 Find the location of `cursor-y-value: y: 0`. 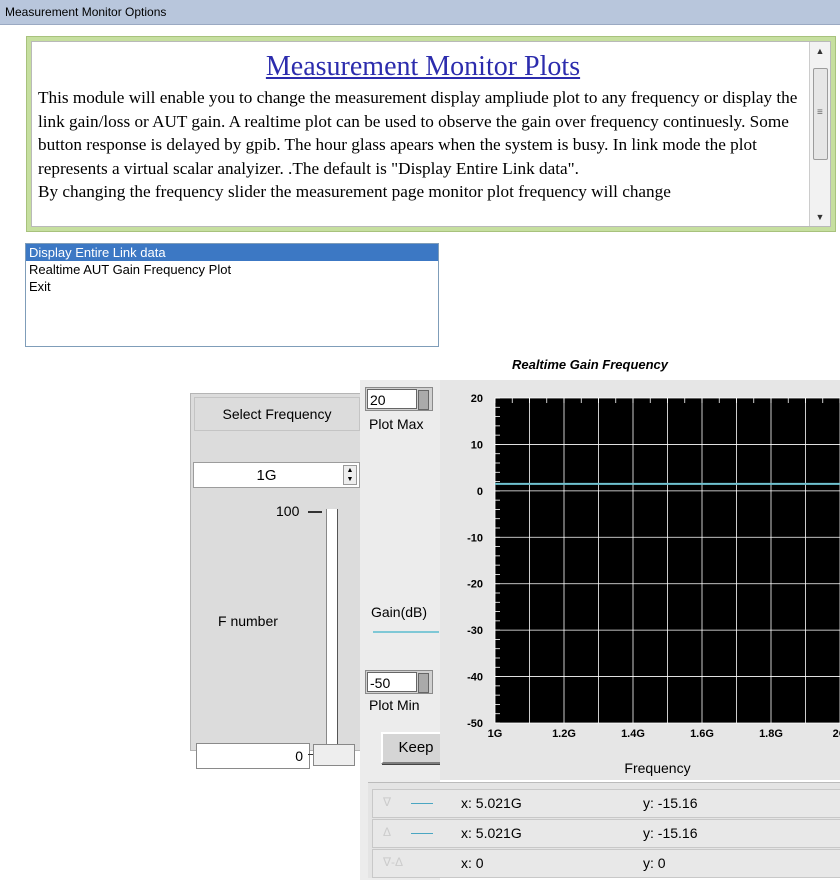

cursor-y-value: y: 0 is located at coordinates (654, 863).